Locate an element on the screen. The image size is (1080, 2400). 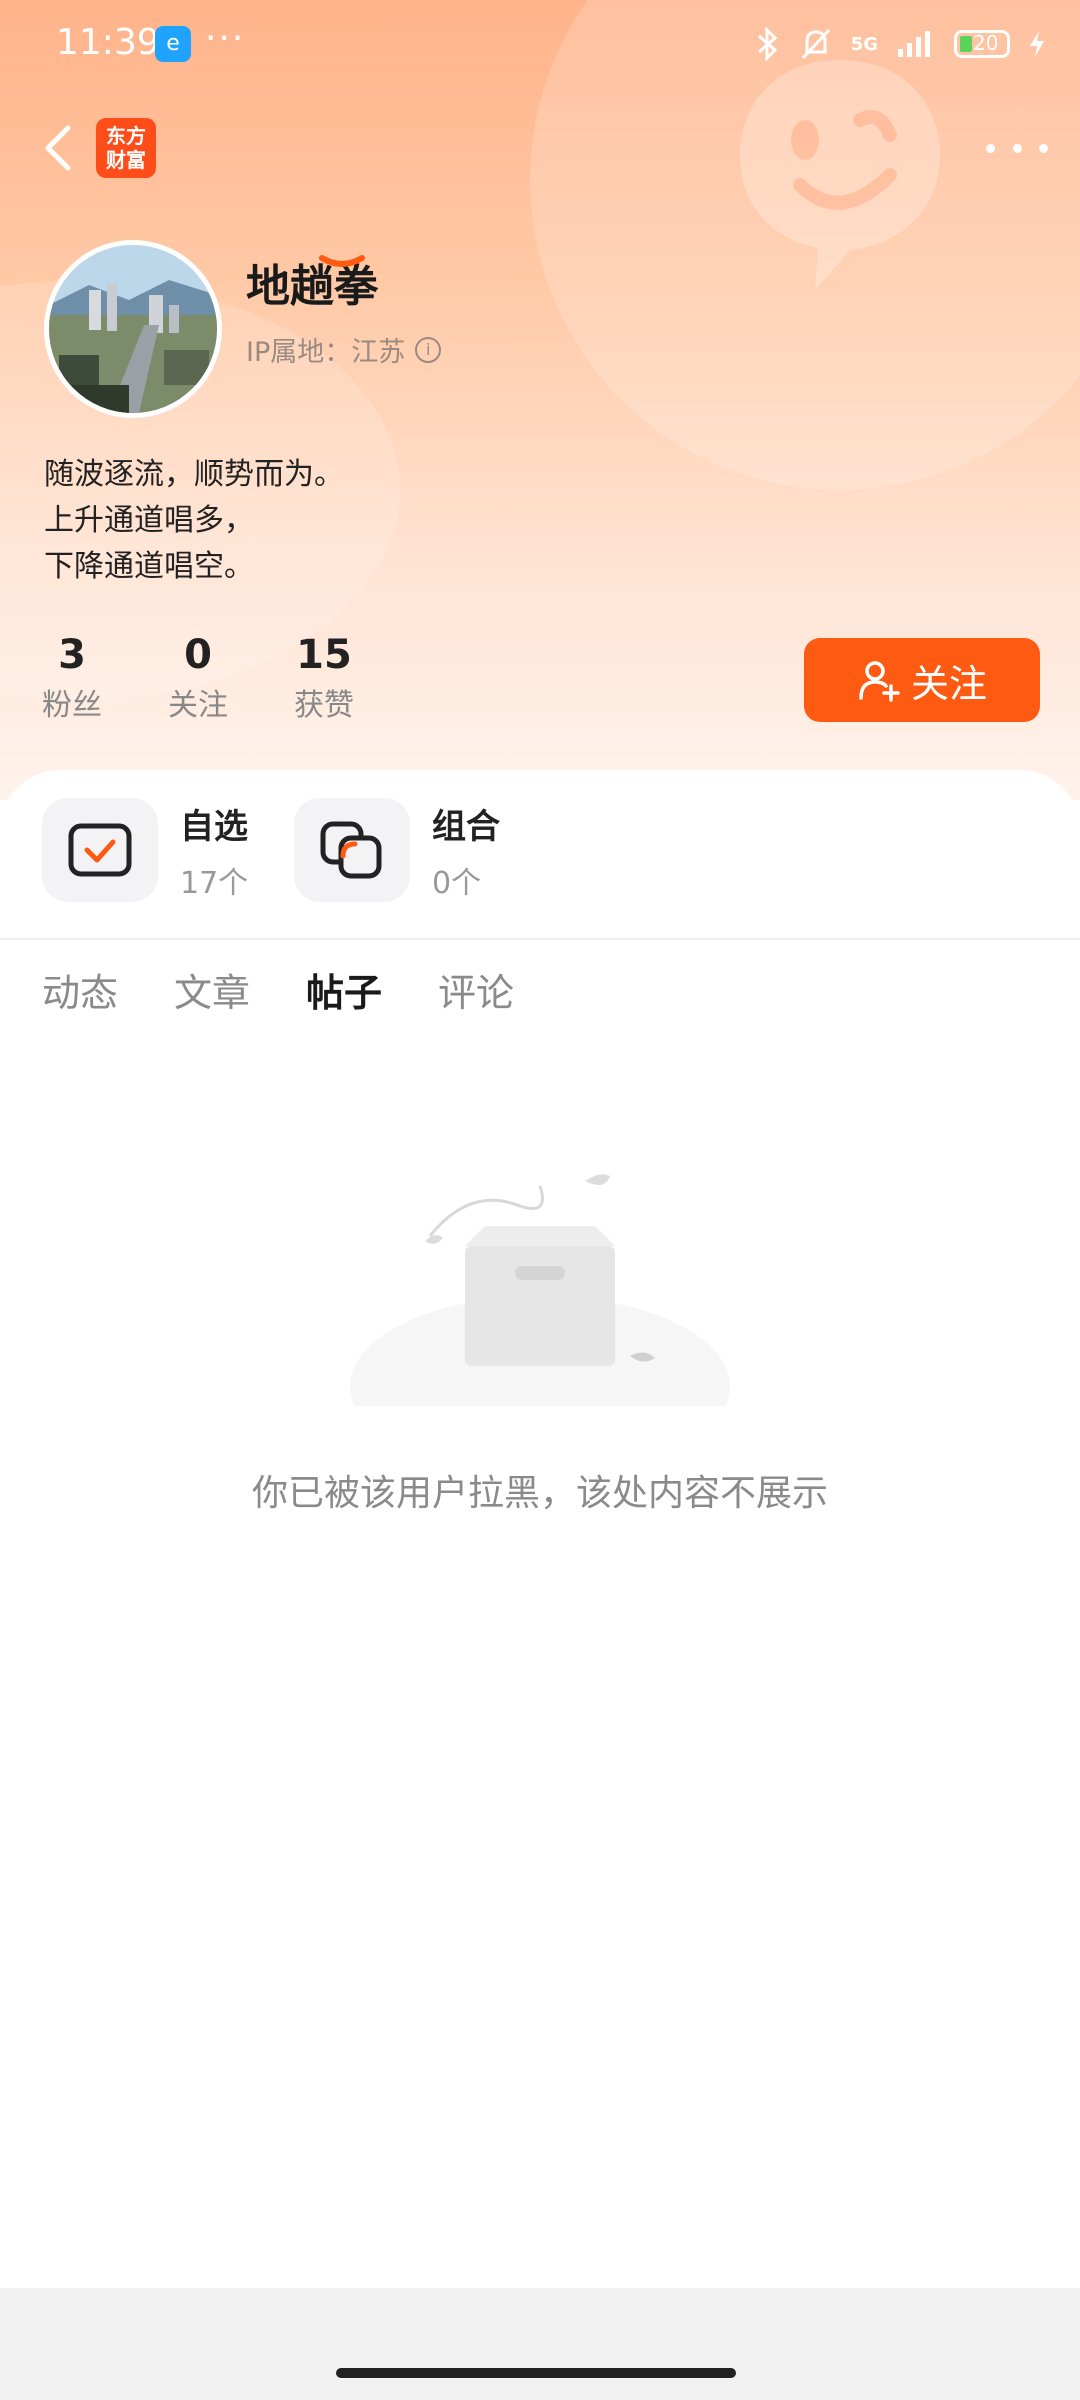
stat-fans: 3 粉丝 is located at coordinates (72, 678).